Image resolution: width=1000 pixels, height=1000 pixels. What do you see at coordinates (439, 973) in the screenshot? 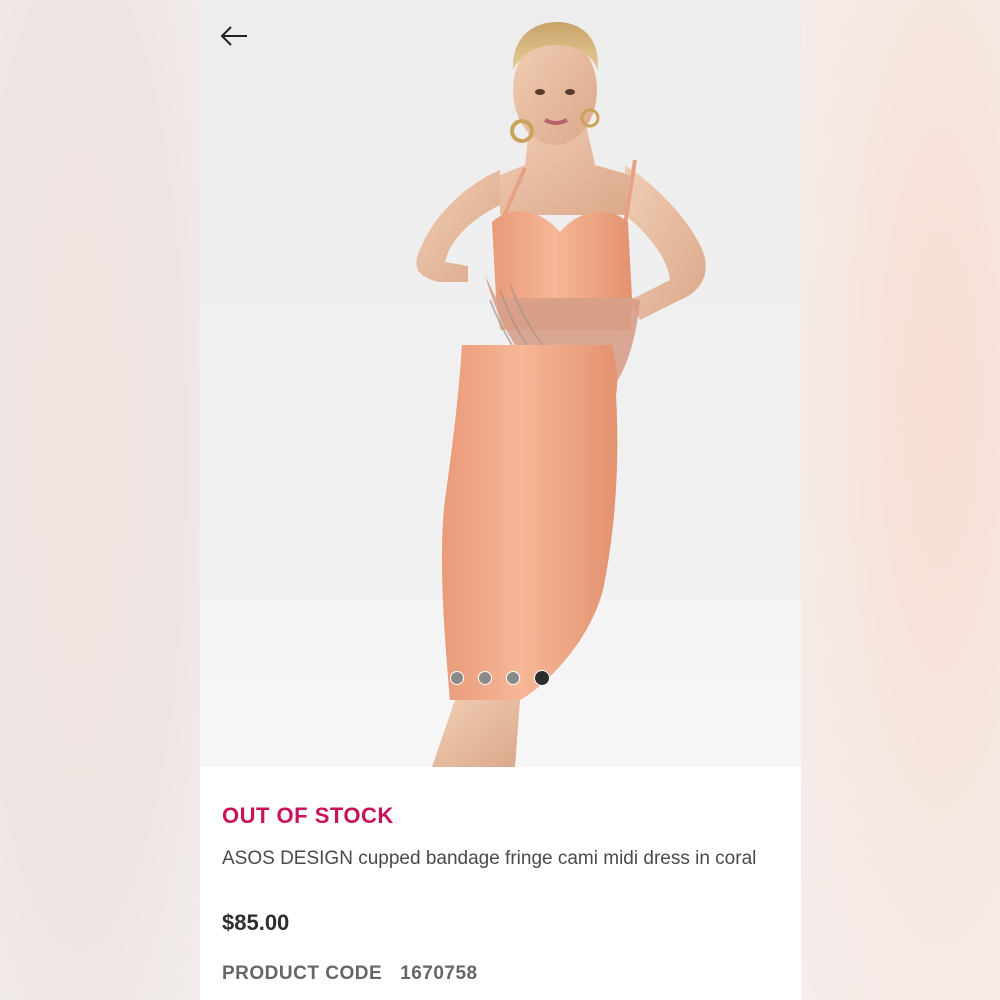
I see `product-code-value: 1670758` at bounding box center [439, 973].